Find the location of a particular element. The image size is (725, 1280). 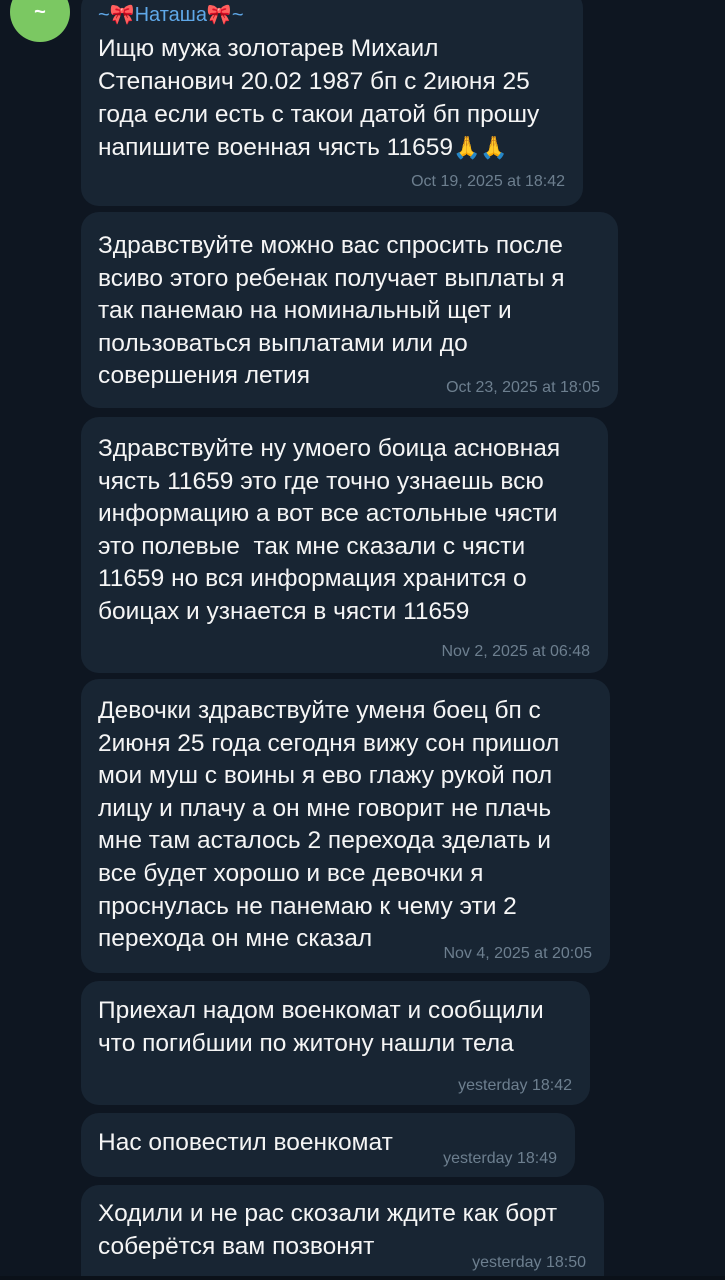

sender-name: ~🎀Наташа🎀~ is located at coordinates (331, 15).